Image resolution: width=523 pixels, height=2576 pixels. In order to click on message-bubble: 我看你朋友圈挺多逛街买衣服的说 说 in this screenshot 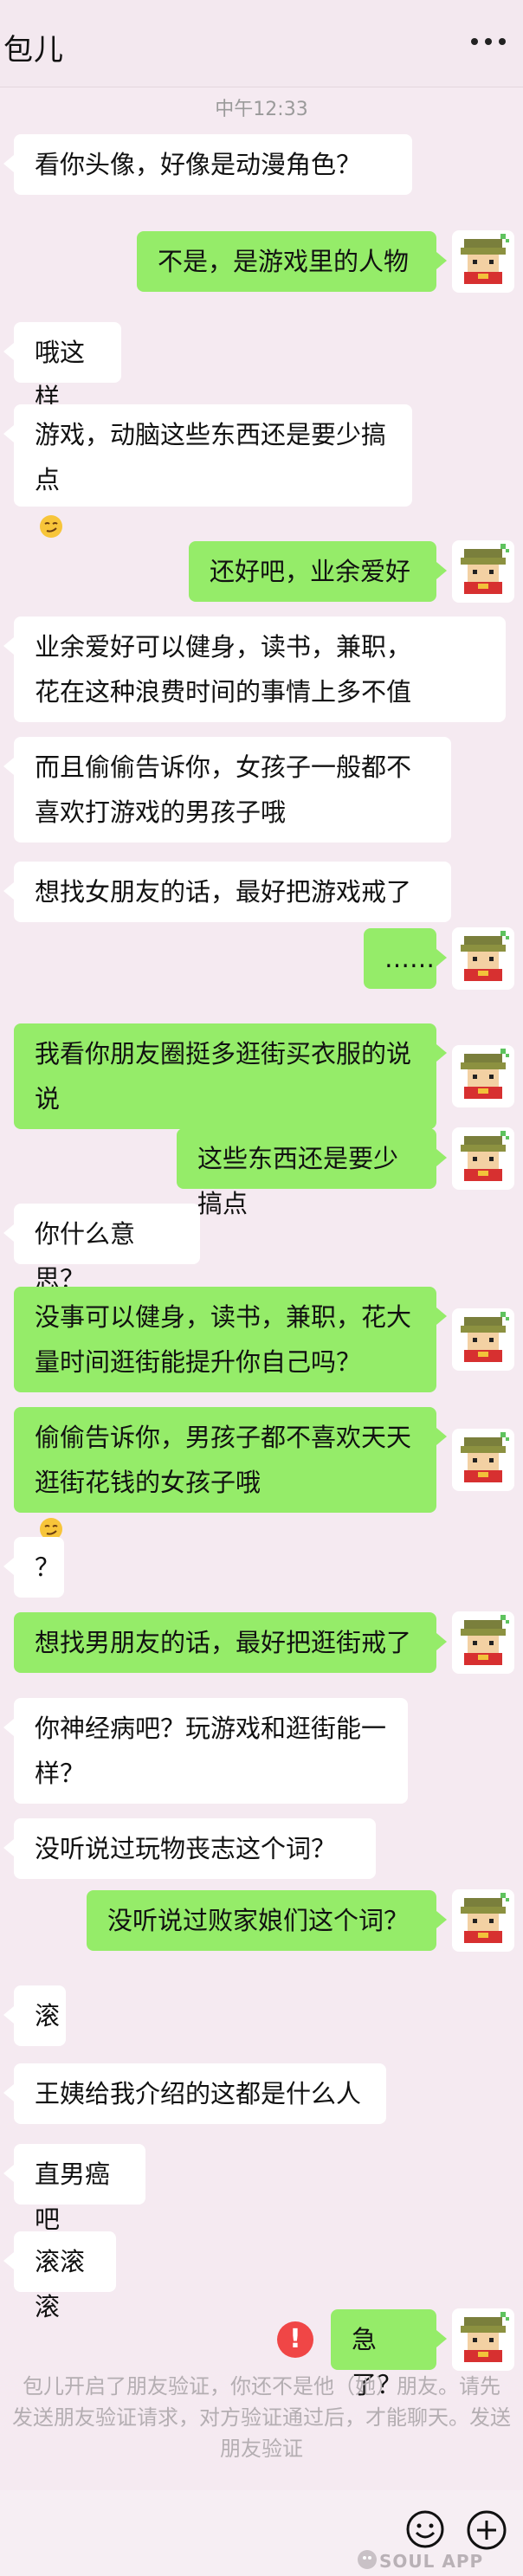, I will do `click(230, 1076)`.